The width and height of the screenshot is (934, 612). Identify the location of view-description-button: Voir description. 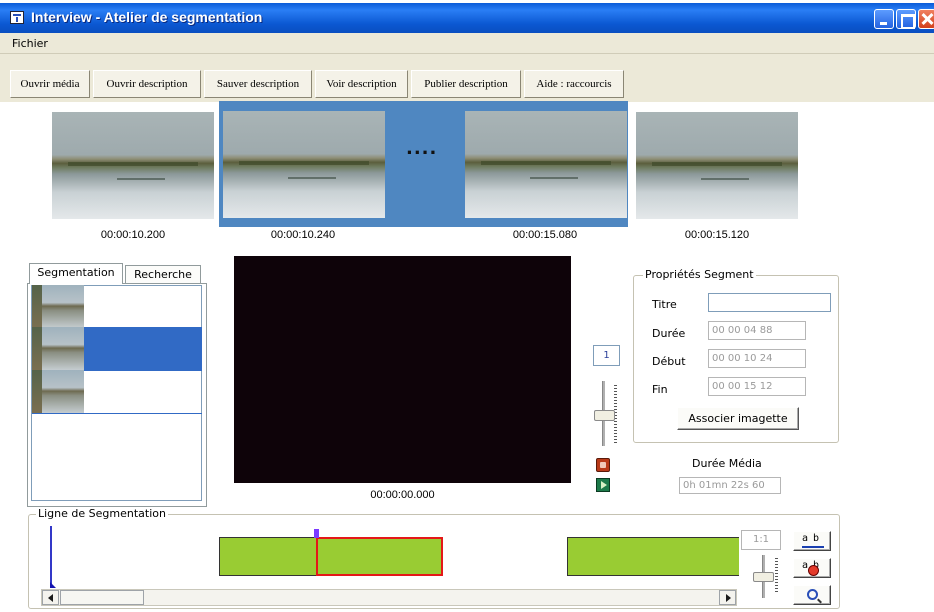
(361, 84).